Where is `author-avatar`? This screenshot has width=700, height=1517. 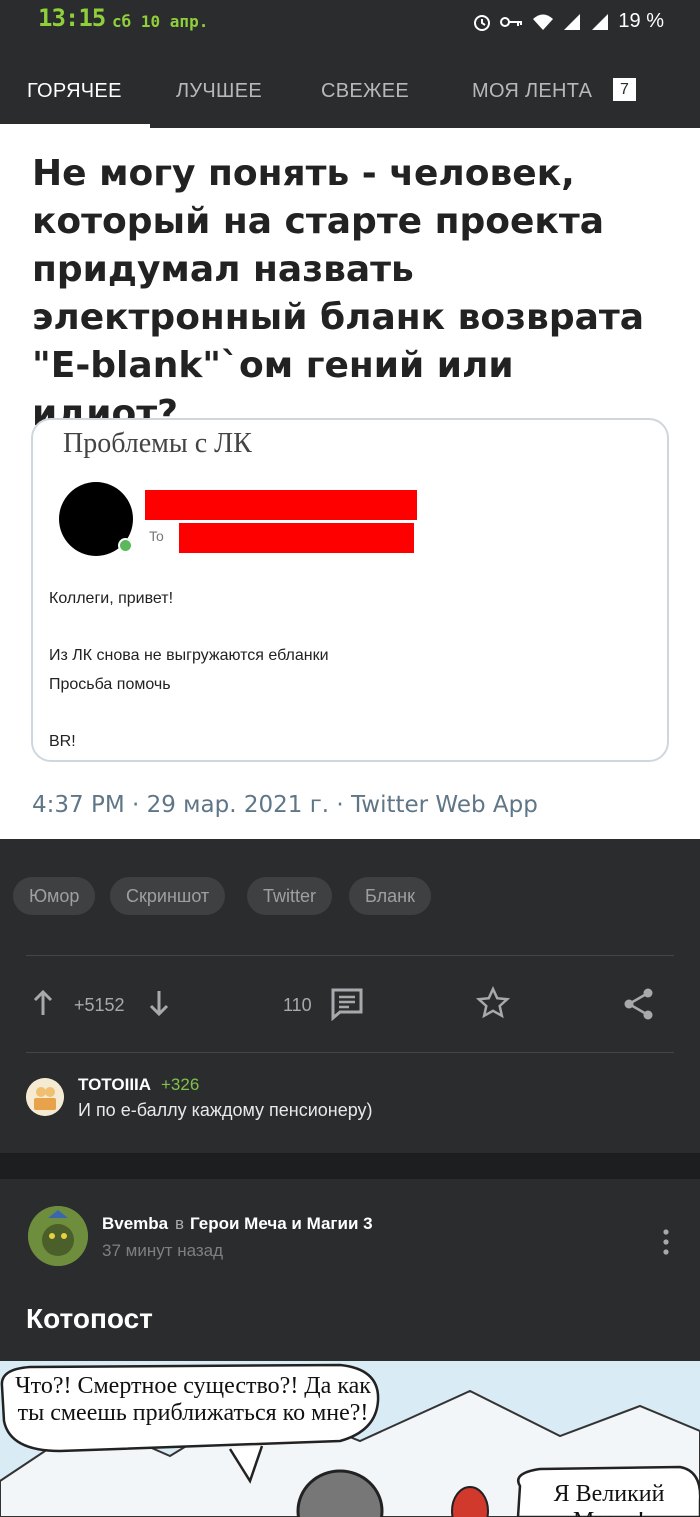
author-avatar is located at coordinates (58, 1236).